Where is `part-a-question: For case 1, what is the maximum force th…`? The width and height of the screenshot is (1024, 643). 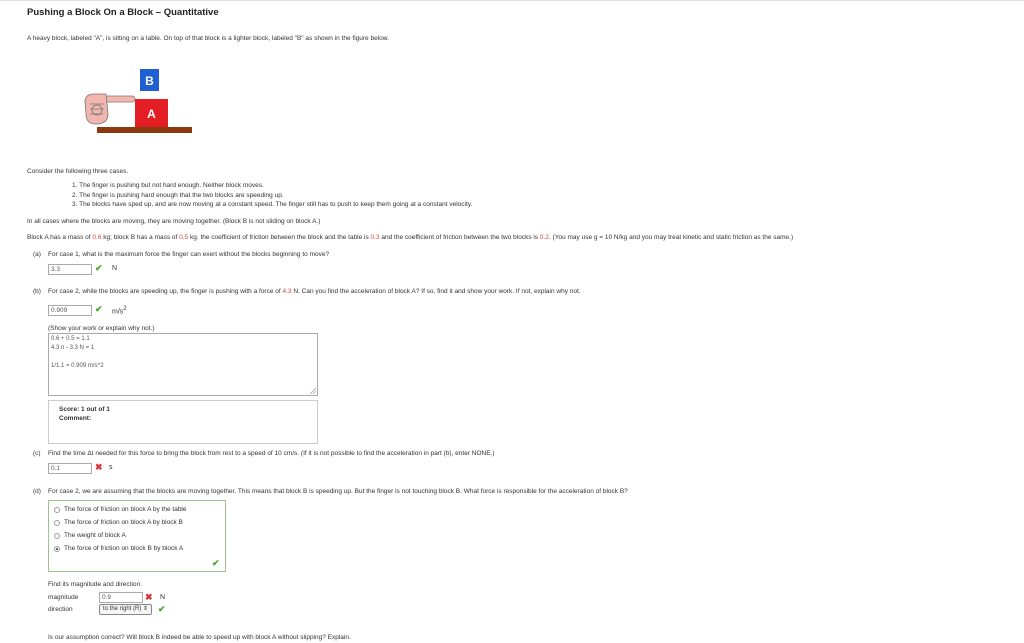 part-a-question: For case 1, what is the maximum force th… is located at coordinates (189, 254).